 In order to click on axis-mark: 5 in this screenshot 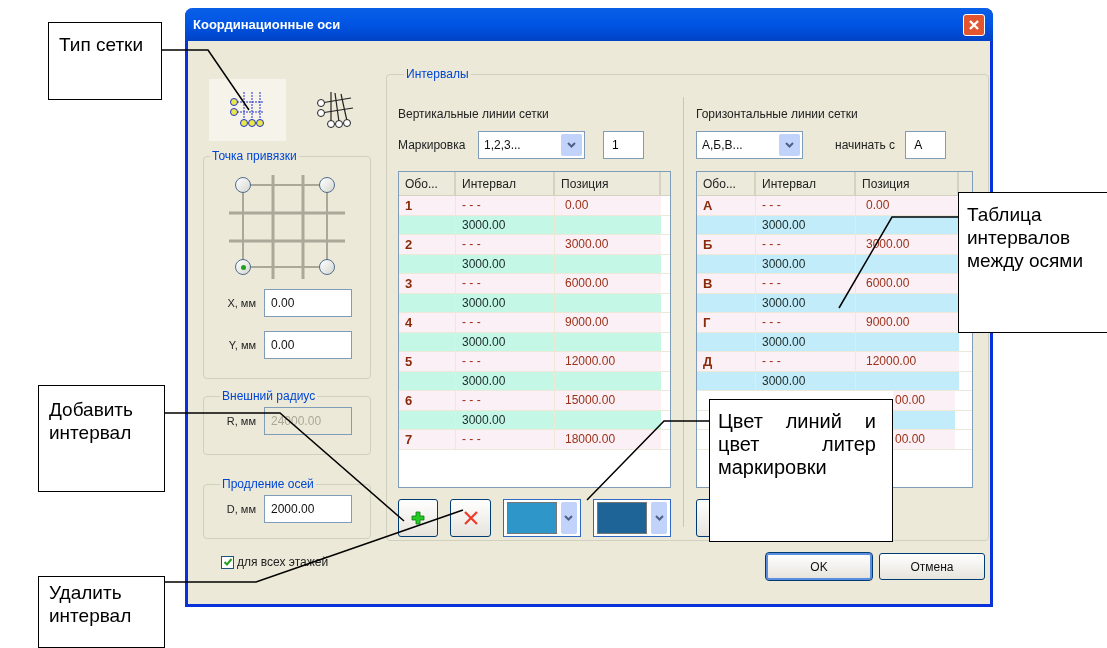, I will do `click(409, 361)`.